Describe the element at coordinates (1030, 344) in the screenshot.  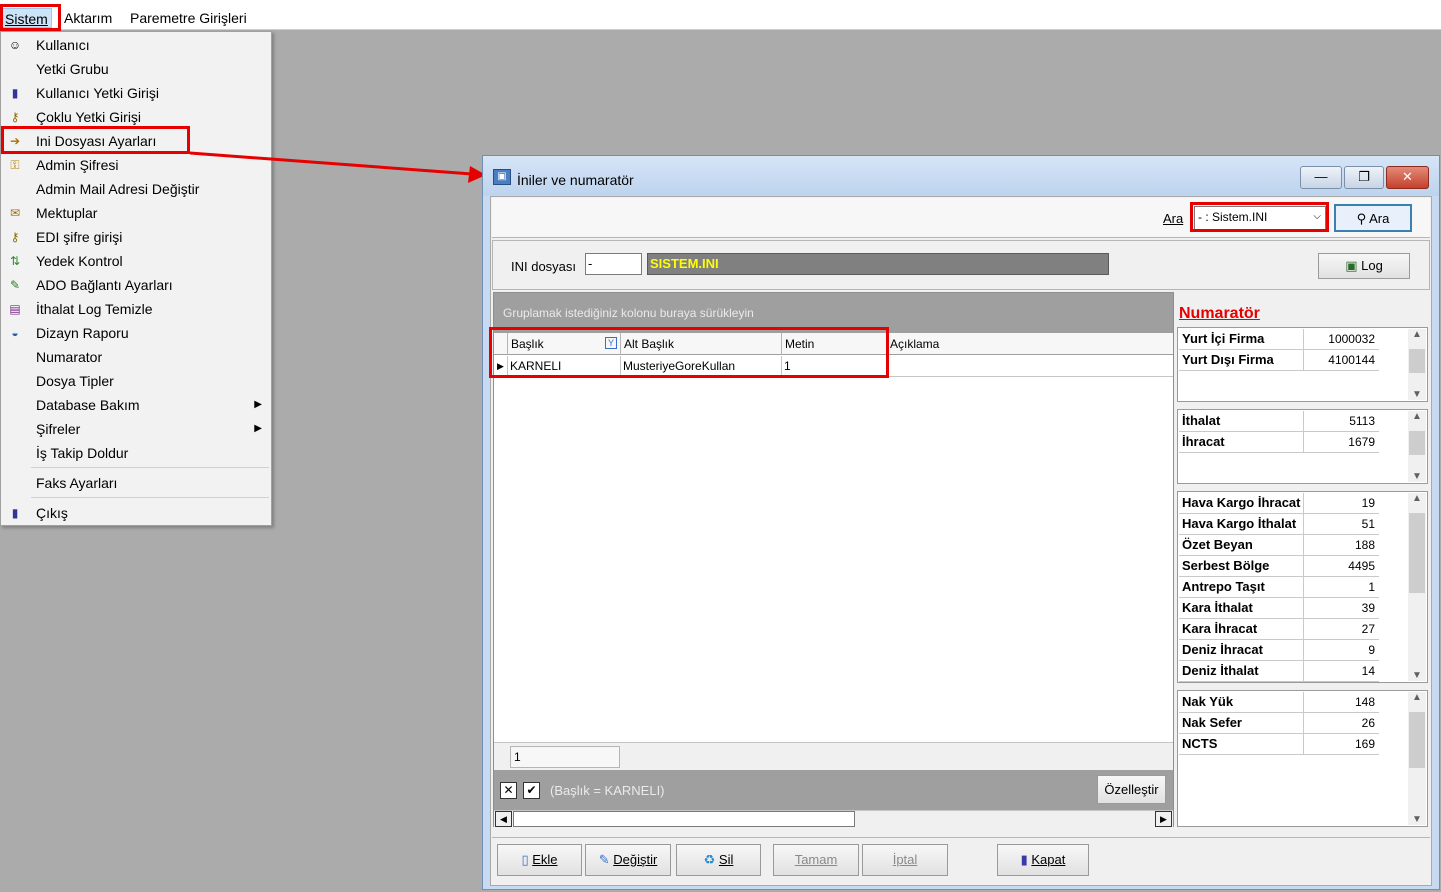
I see `column-header-aciklama: Açıklama` at that location.